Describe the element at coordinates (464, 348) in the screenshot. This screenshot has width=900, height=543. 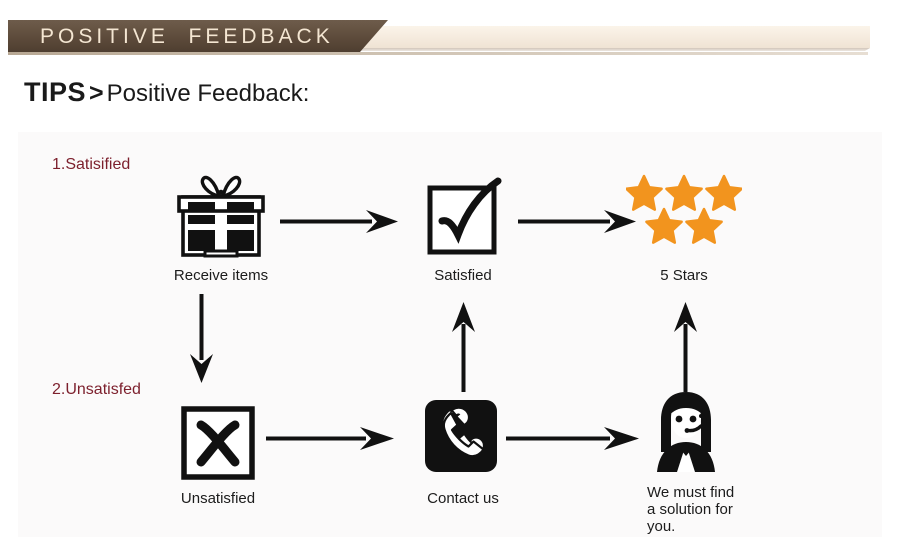
I see `arrow-contact-to-satisfied` at that location.